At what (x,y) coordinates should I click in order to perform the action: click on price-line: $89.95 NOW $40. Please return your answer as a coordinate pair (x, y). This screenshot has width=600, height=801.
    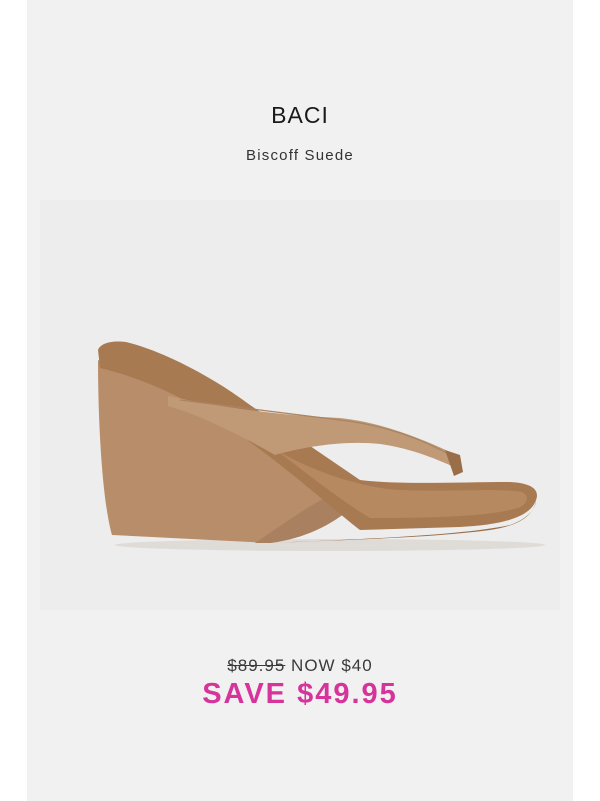
    Looking at the image, I should click on (300, 666).